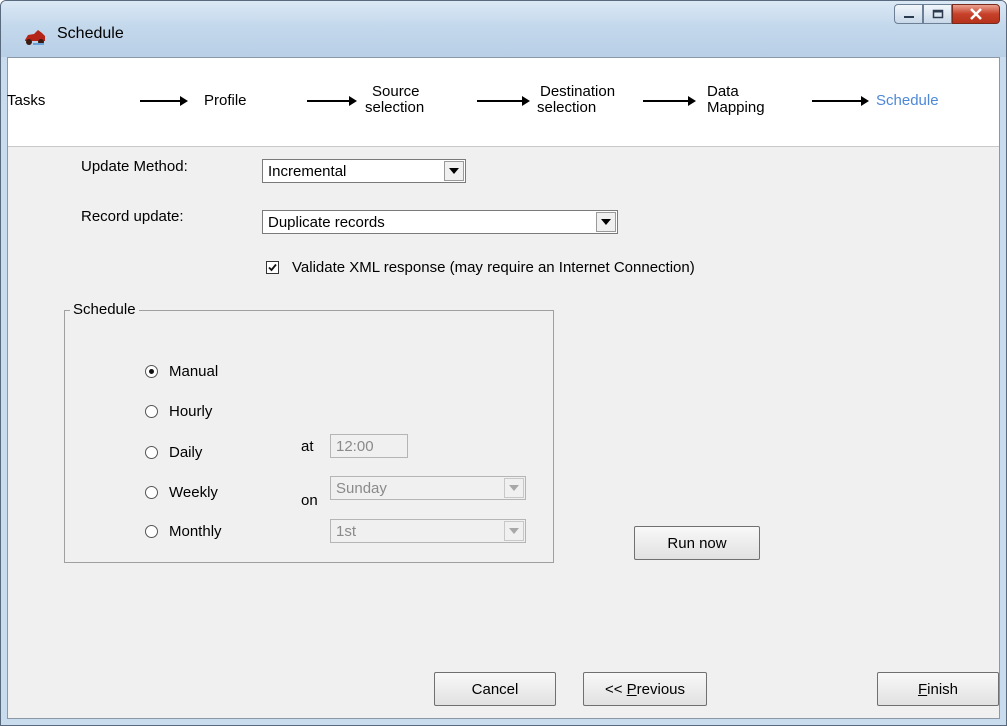 This screenshot has height=726, width=1007. Describe the element at coordinates (631, 689) in the screenshot. I see `previous-mnemonic: P` at that location.